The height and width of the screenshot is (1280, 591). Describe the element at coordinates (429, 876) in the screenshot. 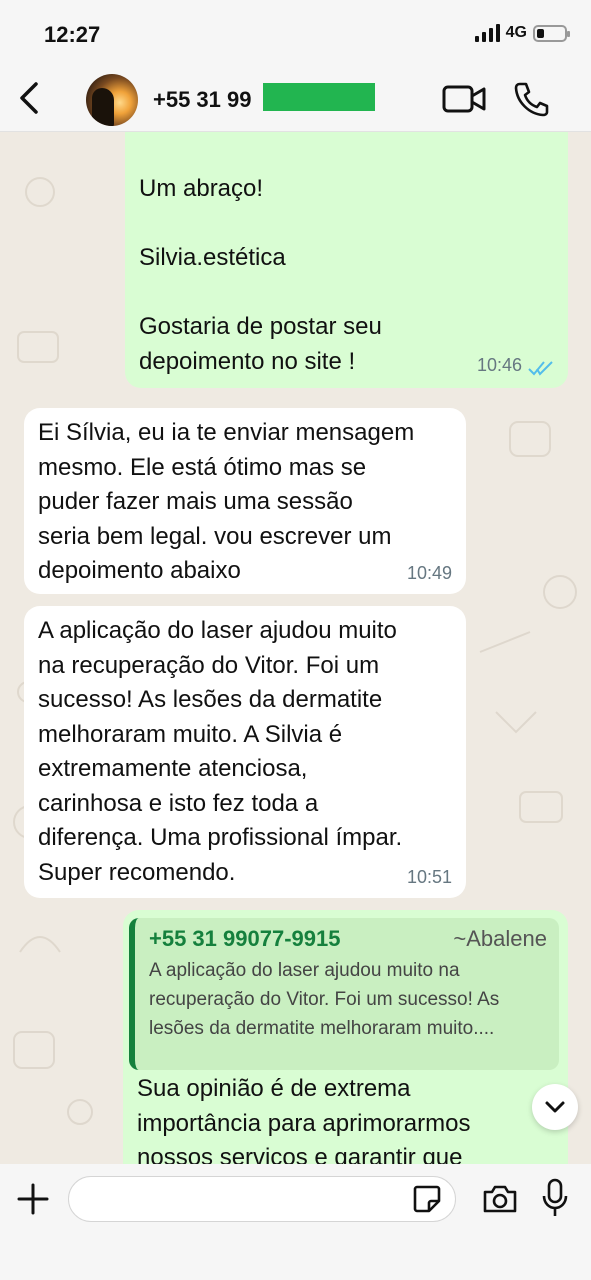

I see `message-time: 10:51` at that location.